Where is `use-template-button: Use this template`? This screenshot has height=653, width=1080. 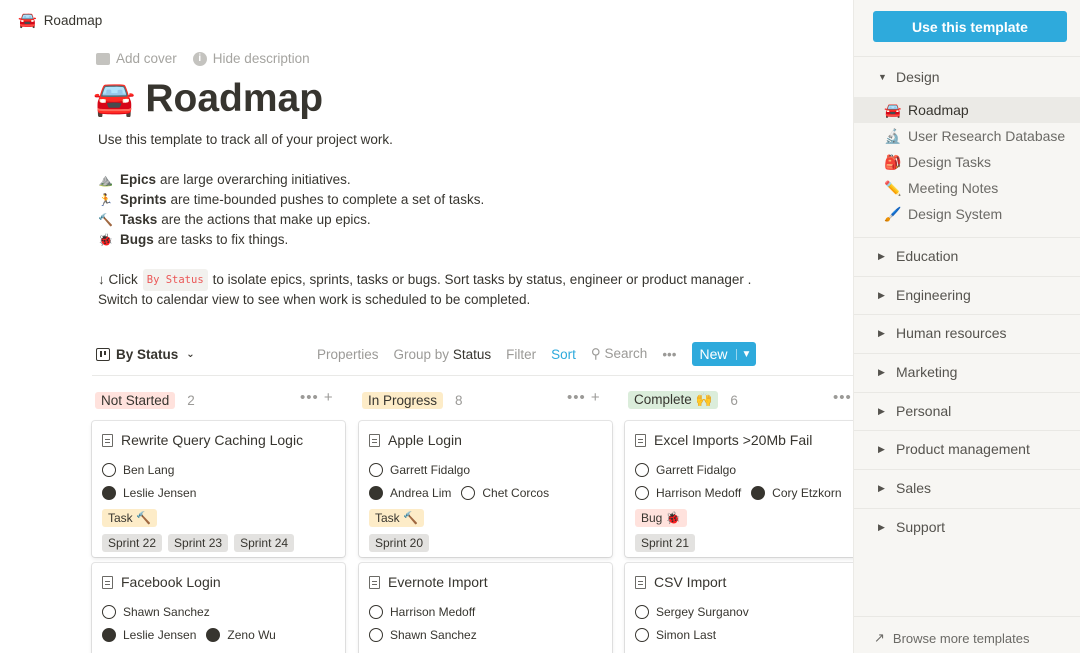
use-template-button: Use this template is located at coordinates (970, 26).